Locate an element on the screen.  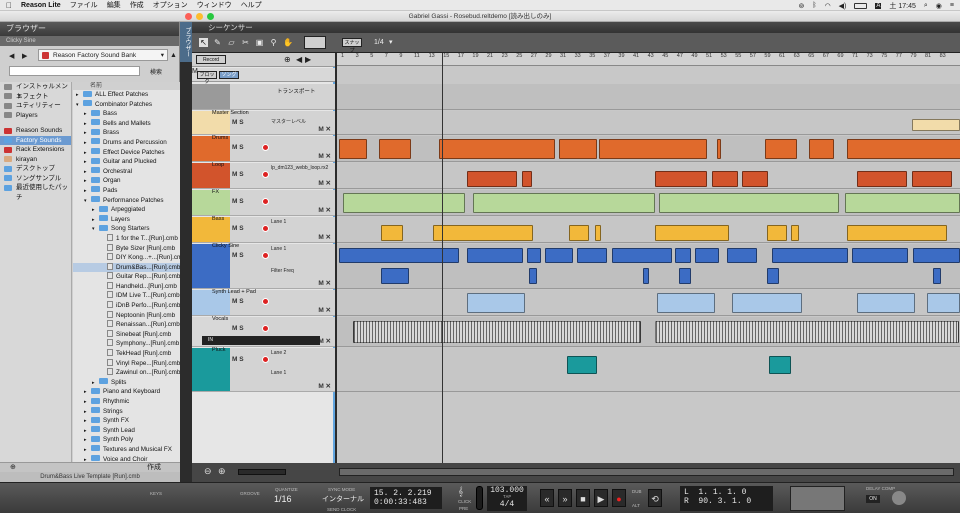
snap-value: 1/4 is located at coordinates (379, 42).